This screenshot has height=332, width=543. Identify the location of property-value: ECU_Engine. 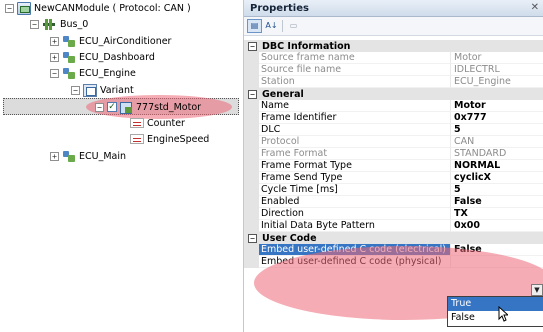
(497, 82).